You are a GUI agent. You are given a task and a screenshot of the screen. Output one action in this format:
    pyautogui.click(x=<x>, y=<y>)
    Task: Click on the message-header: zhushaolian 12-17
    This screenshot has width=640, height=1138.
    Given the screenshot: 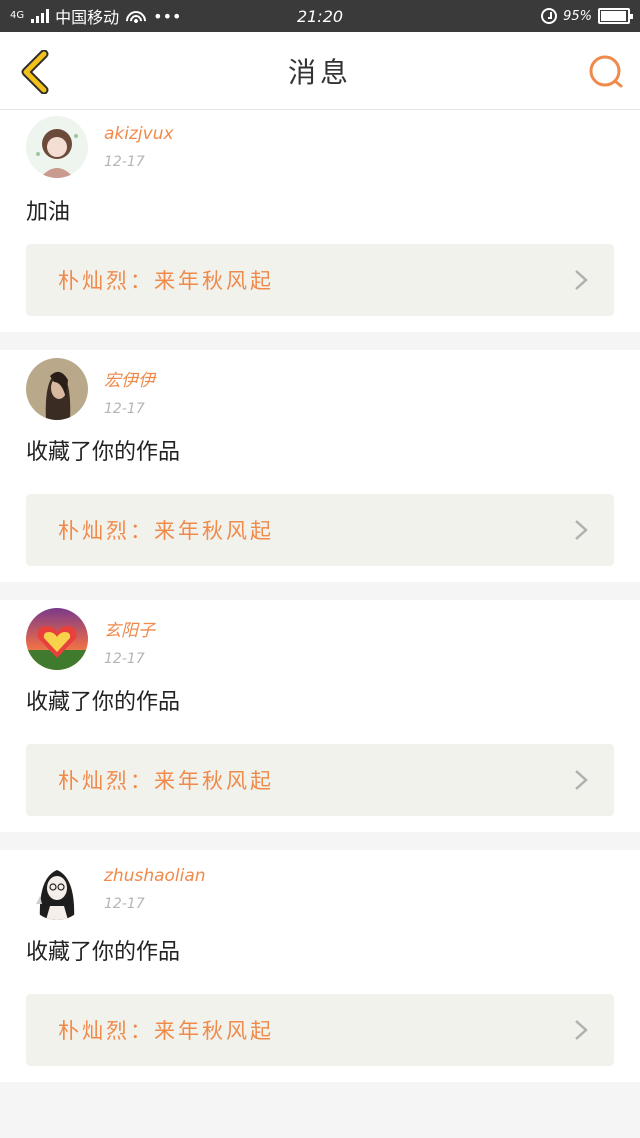 What is the action you would take?
    pyautogui.click(x=320, y=886)
    